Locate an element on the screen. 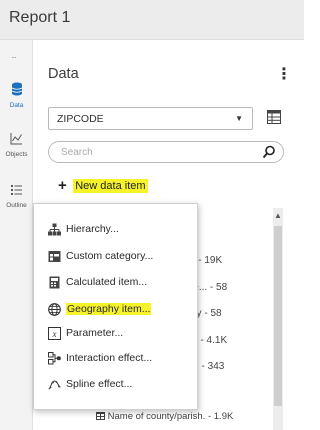 The height and width of the screenshot is (430, 320). left-rail: ∙∙∙ Data Objects Outline is located at coordinates (16, 235).